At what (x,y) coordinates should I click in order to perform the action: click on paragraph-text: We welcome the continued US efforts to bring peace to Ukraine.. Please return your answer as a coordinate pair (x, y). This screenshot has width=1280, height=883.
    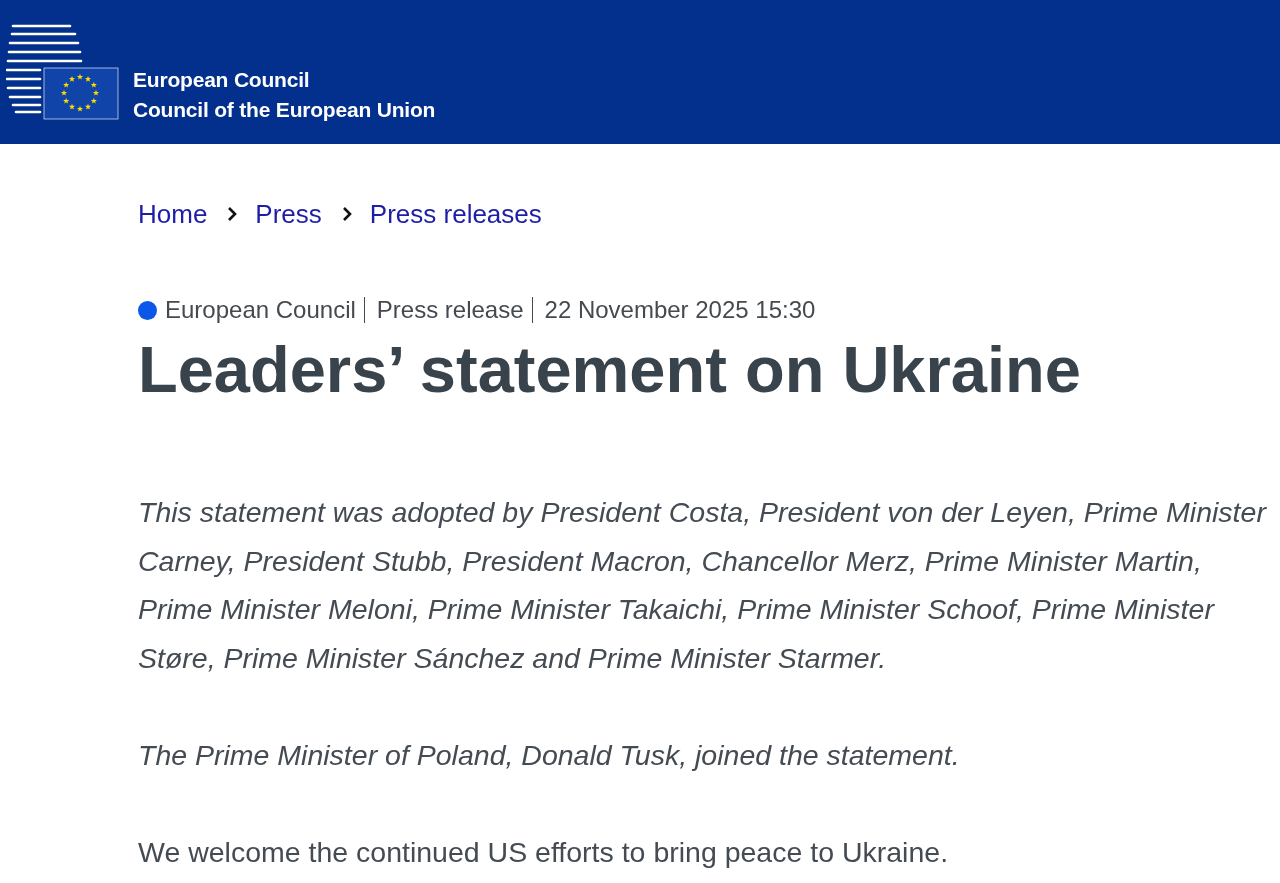
    Looking at the image, I should click on (544, 852).